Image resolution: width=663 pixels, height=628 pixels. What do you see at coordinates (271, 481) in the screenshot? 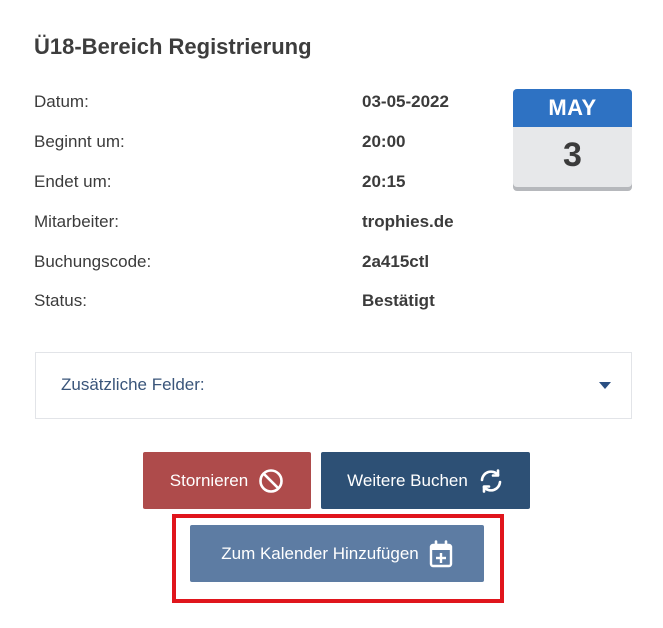
I see `ban-icon` at bounding box center [271, 481].